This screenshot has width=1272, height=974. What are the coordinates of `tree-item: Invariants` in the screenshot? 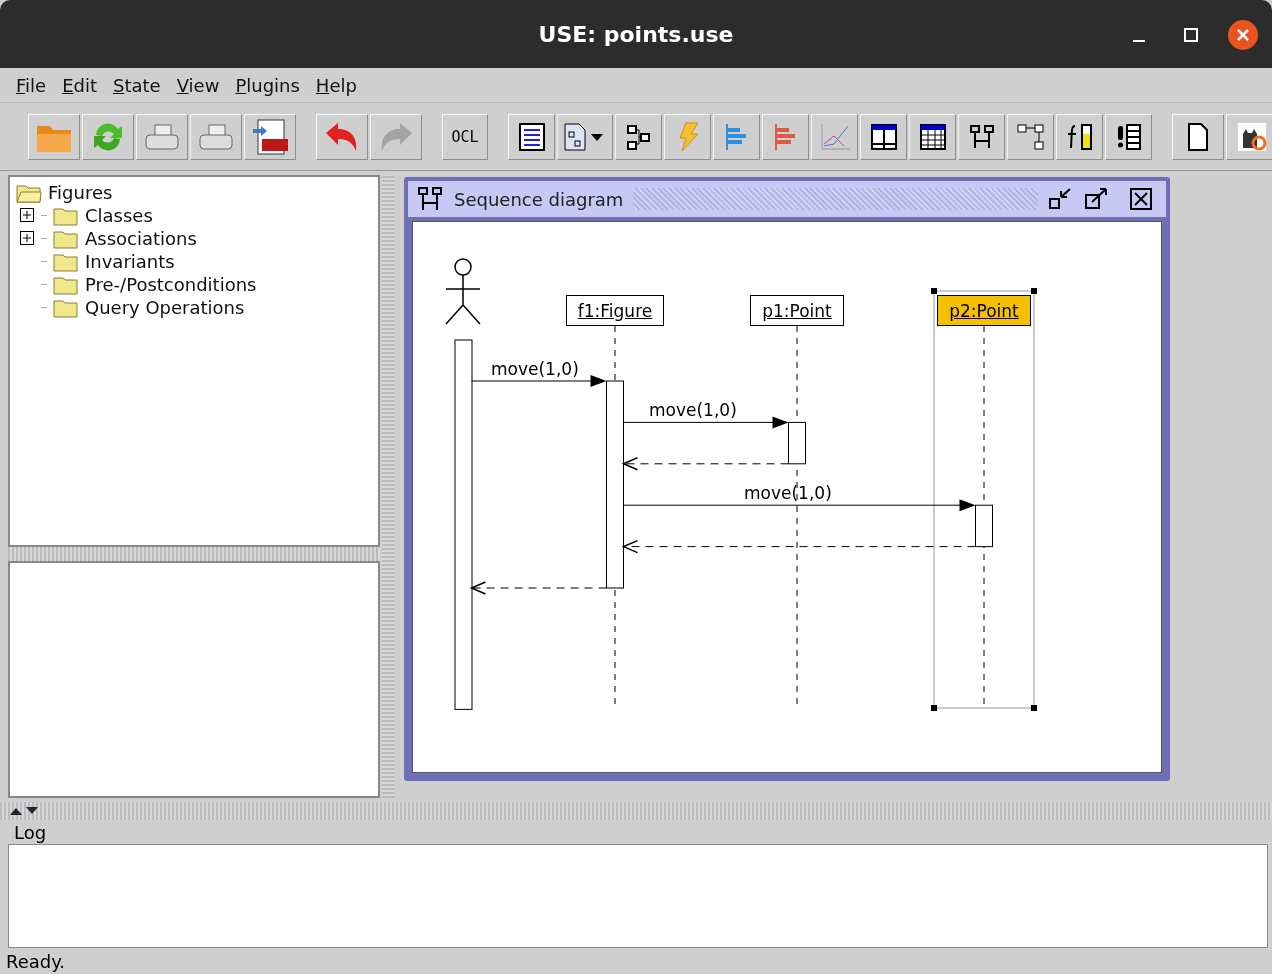 It's located at (130, 261).